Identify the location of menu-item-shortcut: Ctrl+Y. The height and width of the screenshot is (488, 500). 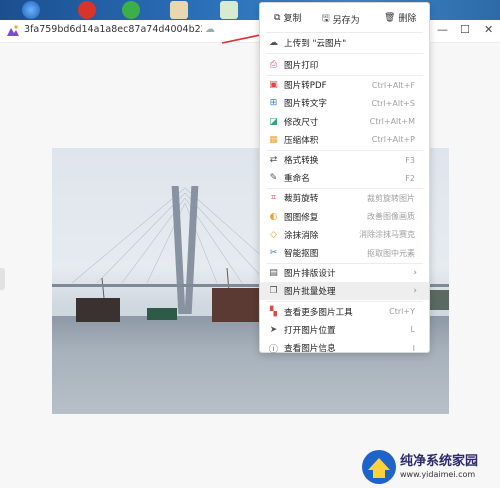
(402, 312).